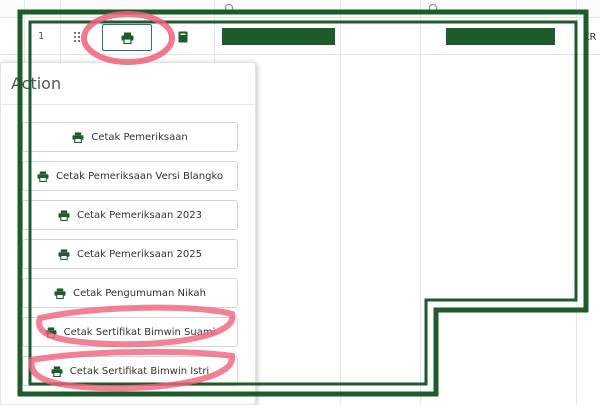  I want to click on button-label: Cetak Pemeriksaan 2025, so click(139, 254).